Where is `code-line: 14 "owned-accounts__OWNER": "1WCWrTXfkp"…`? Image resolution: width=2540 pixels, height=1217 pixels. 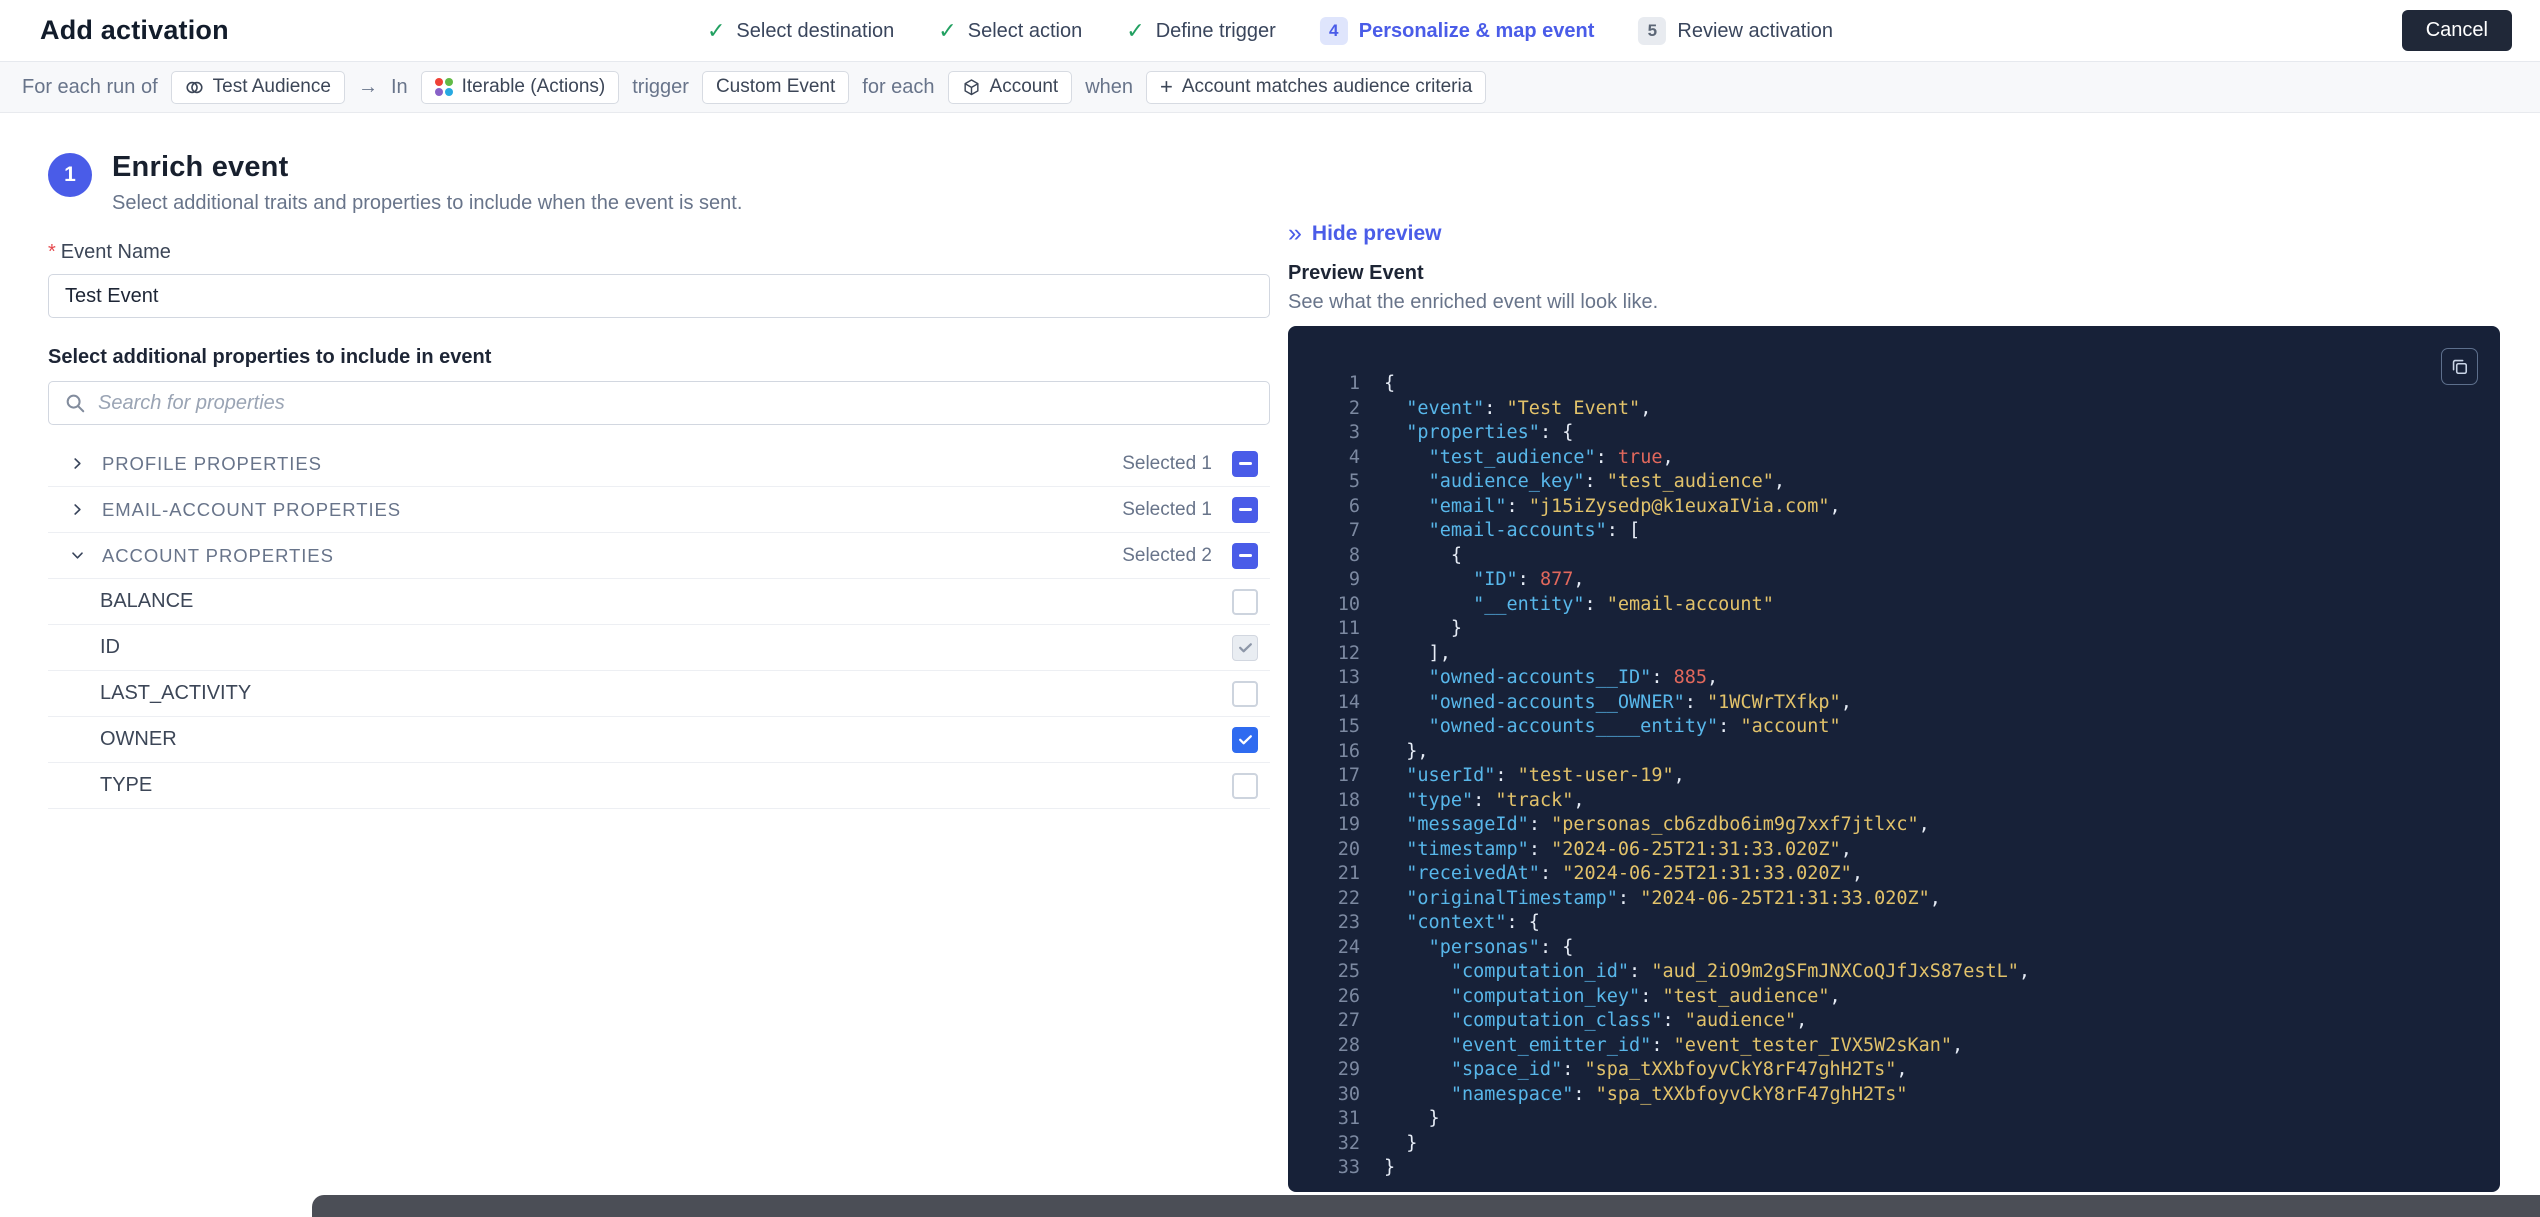
code-line: 14 "owned-accounts__OWNER": "1WCWrTXfkp"… is located at coordinates (1594, 702).